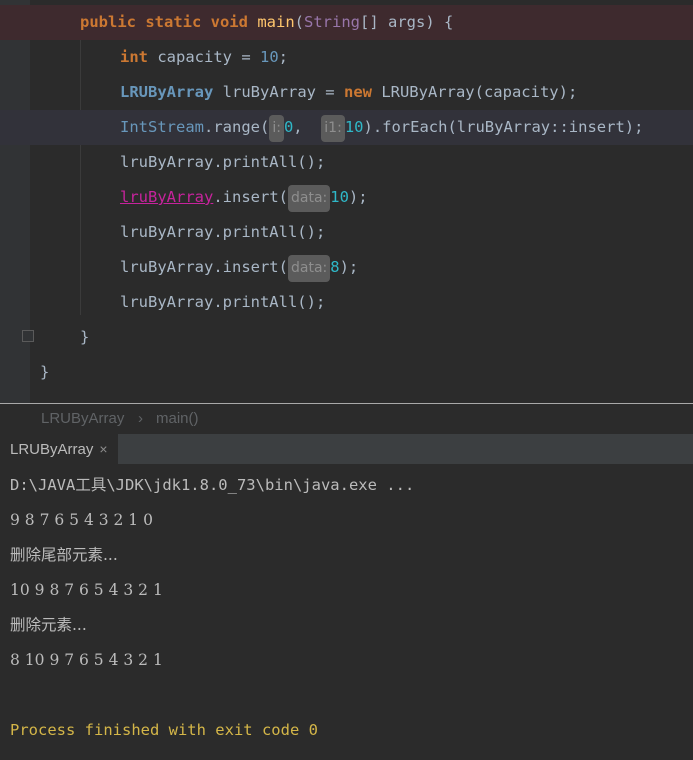 This screenshot has width=693, height=760. What do you see at coordinates (52, 449) in the screenshot?
I see `run-tab-label: LRUByArray` at bounding box center [52, 449].